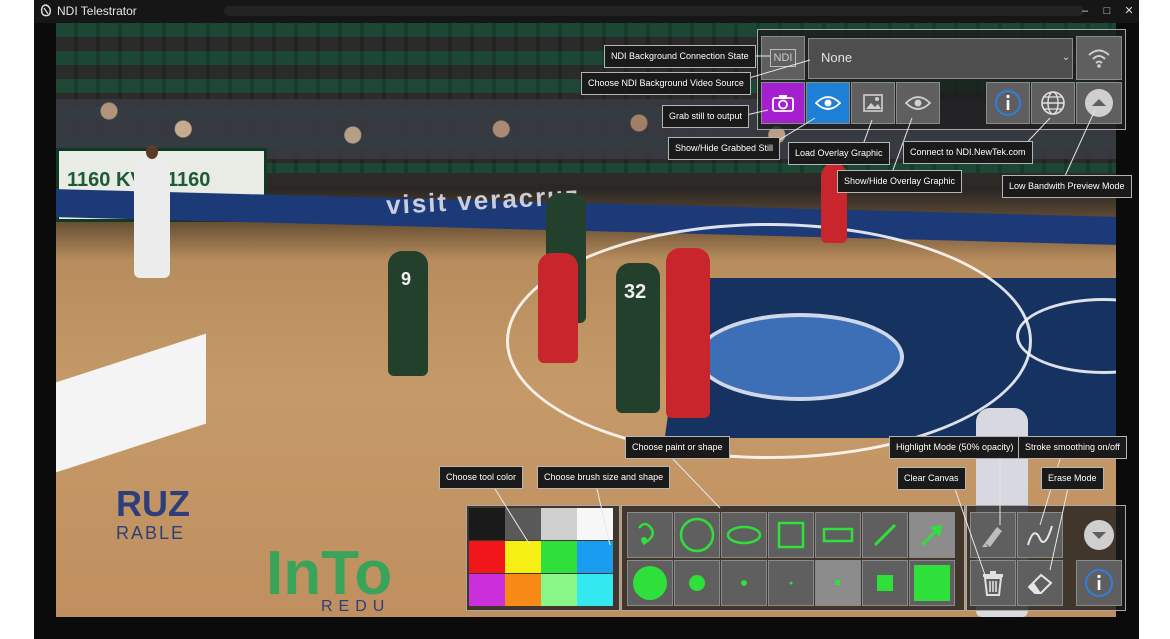 The image size is (1170, 639). Describe the element at coordinates (558, 308) in the screenshot. I see `player-red` at that location.